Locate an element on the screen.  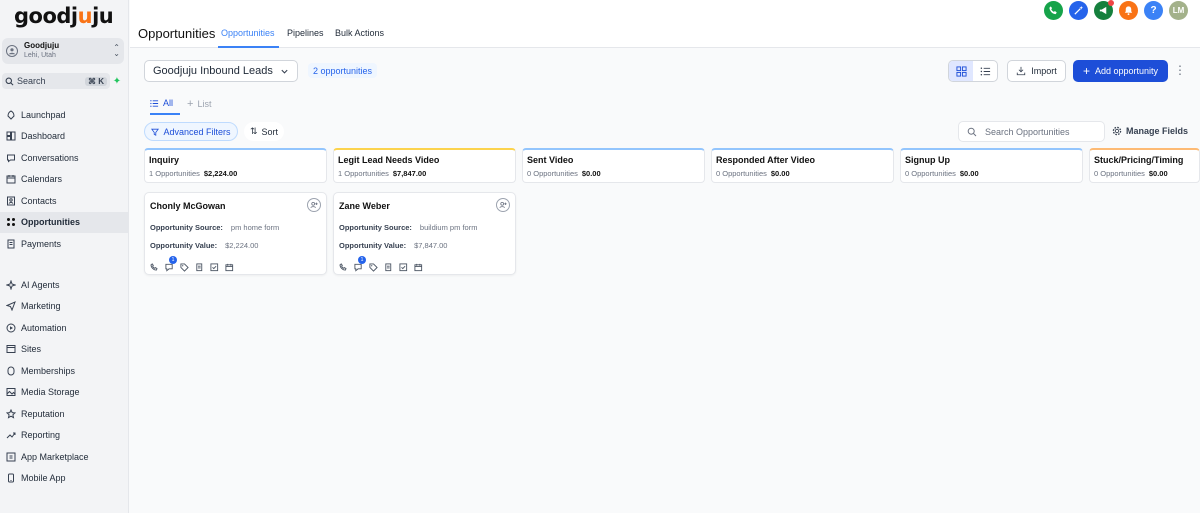
sidebar-item-payments: Payments is located at coordinates (64, 244).